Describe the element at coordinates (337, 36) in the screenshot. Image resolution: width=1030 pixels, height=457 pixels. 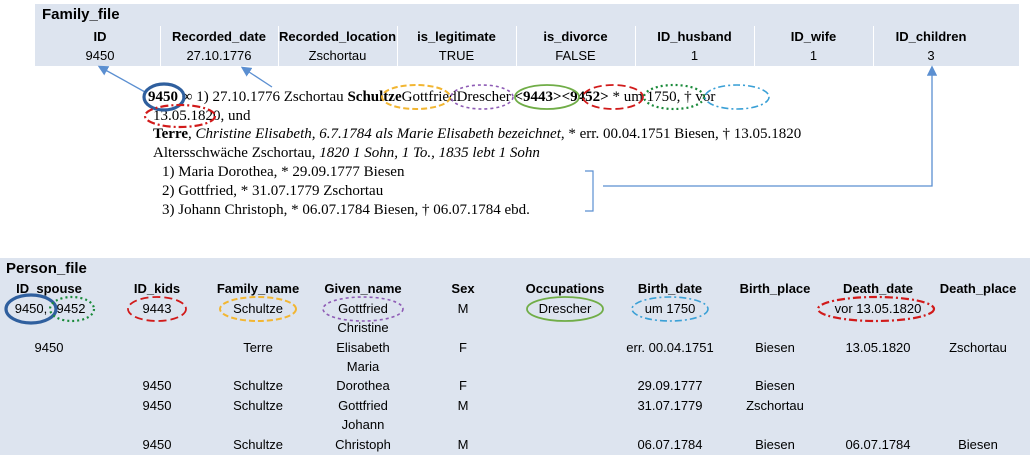
I see `header-recorded-location: Recorded_location` at that location.